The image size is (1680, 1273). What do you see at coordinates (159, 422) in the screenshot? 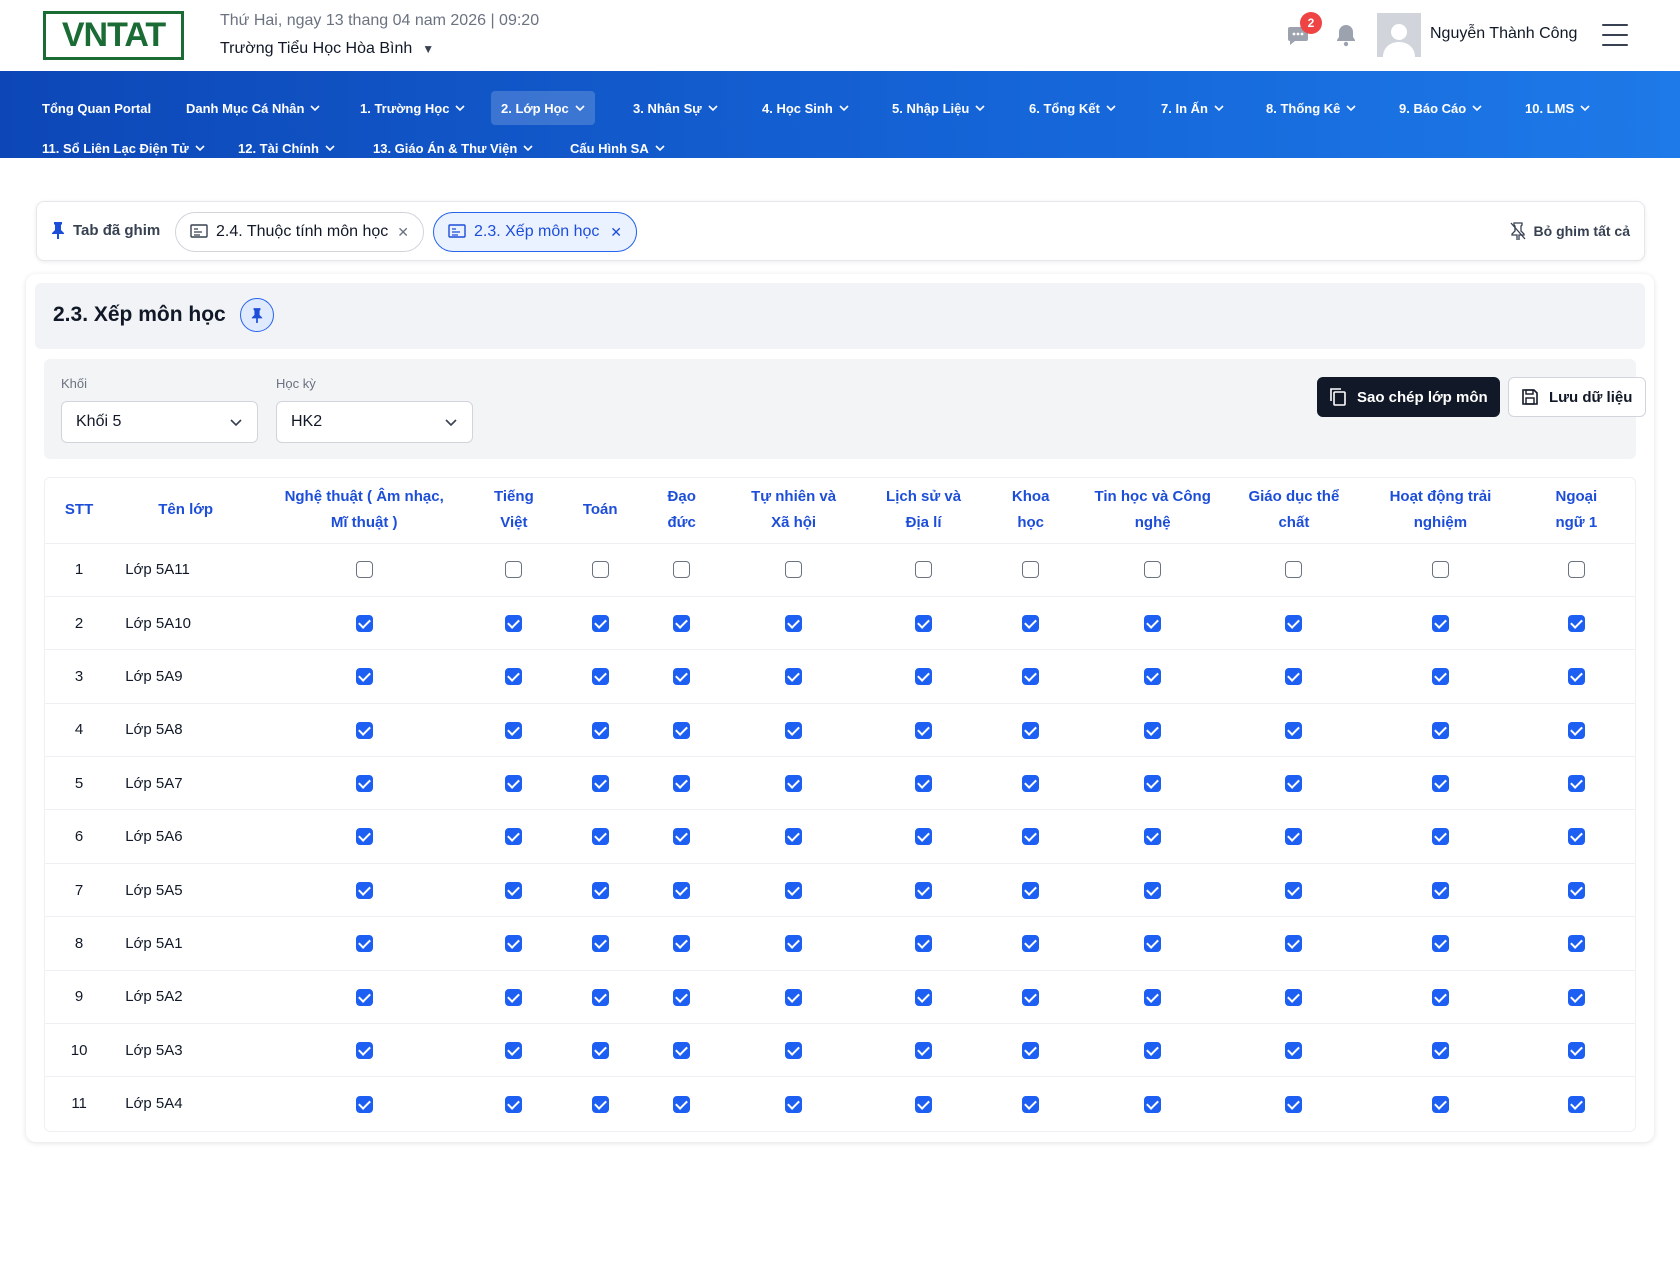
I see `grade-select: Khối 5` at bounding box center [159, 422].